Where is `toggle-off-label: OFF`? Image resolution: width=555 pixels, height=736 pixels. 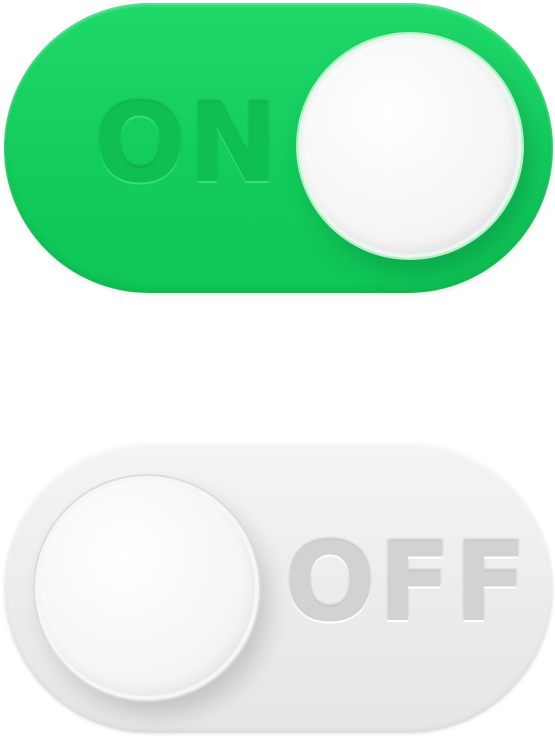
toggle-off-label: OFF is located at coordinates (407, 583).